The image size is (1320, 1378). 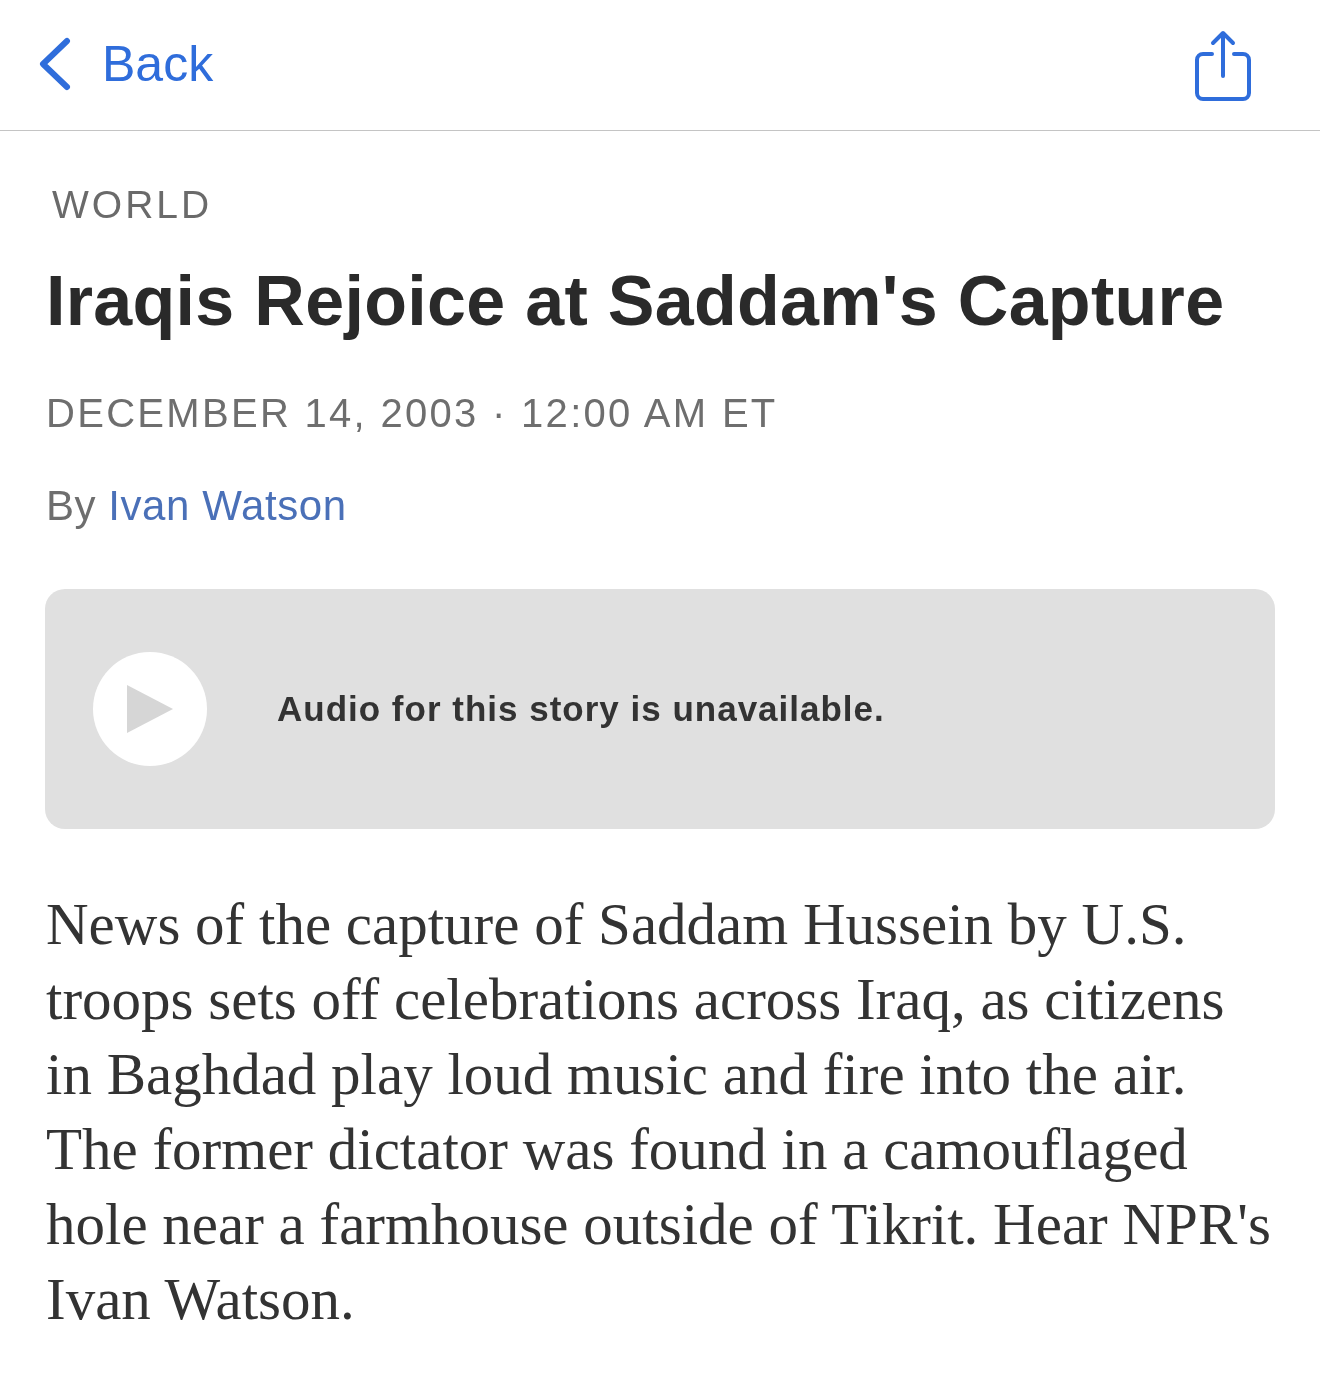 What do you see at coordinates (412, 413) in the screenshot?
I see `article-dateline: DECEMBER 14, 2003 · 12:00 AM ET` at bounding box center [412, 413].